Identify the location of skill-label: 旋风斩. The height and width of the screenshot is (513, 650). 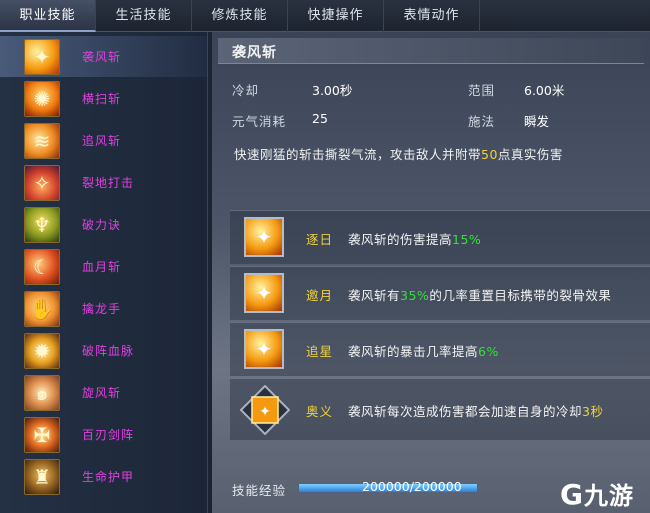
(102, 393).